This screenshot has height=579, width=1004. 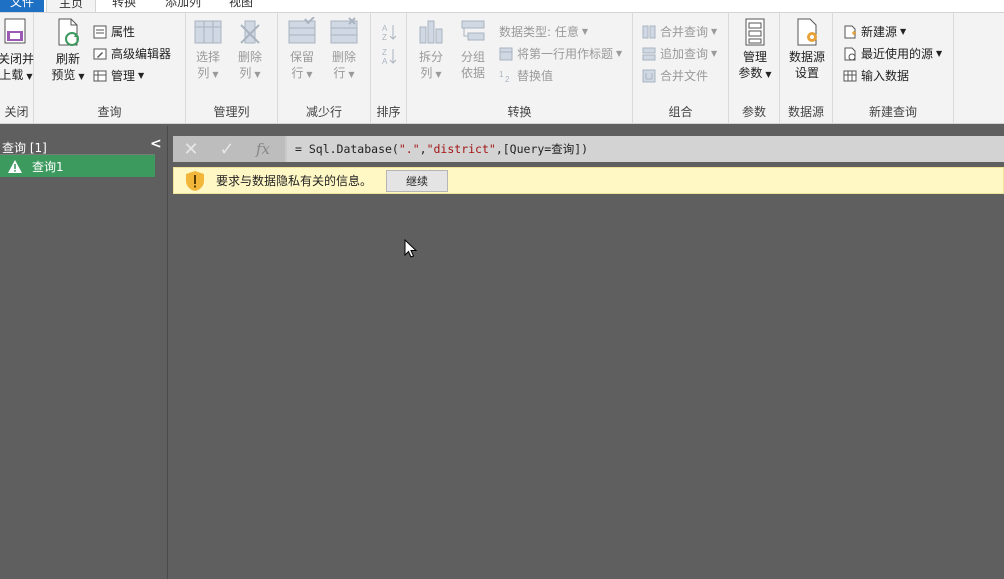 What do you see at coordinates (850, 54) in the screenshot?
I see `recent-sources-icon` at bounding box center [850, 54].